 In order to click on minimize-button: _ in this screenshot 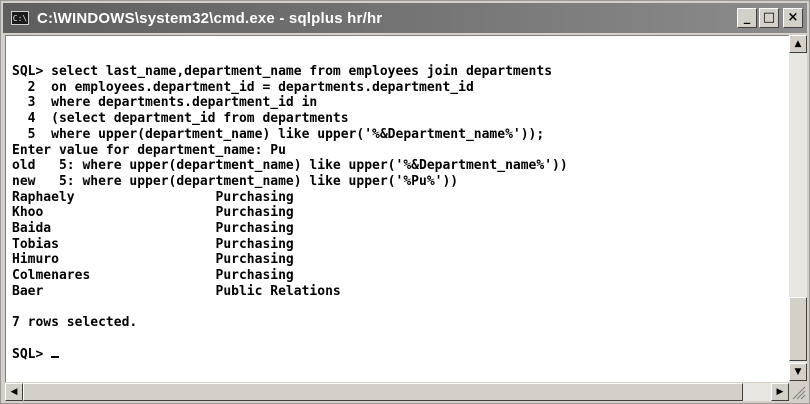, I will do `click(747, 18)`.